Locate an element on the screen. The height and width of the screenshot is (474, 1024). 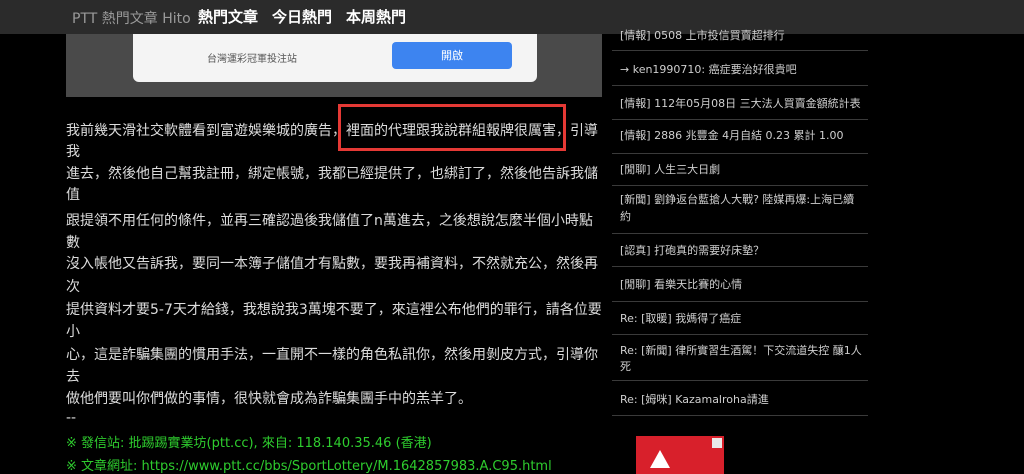
sidebar-item: [情報] 112年05月08日 三大法人買賣金額統計表 is located at coordinates (740, 103).